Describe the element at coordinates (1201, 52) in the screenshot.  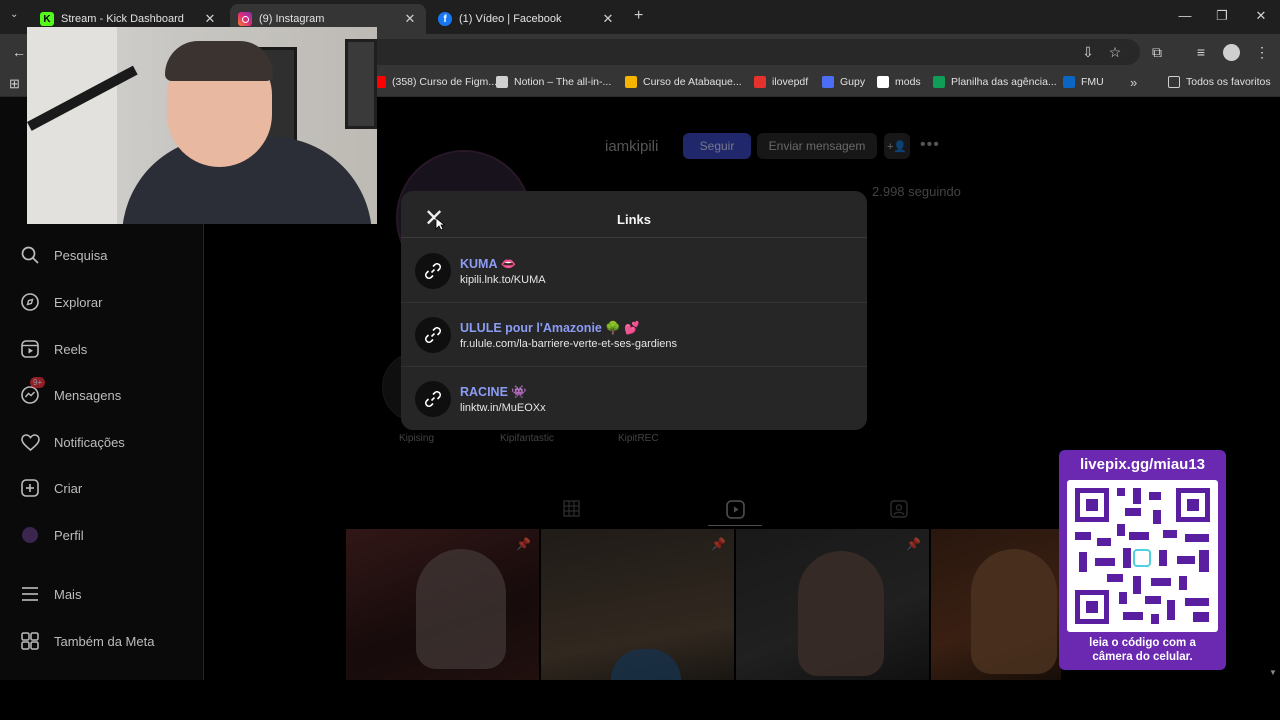
I see `media-control-icon: ≡` at that location.